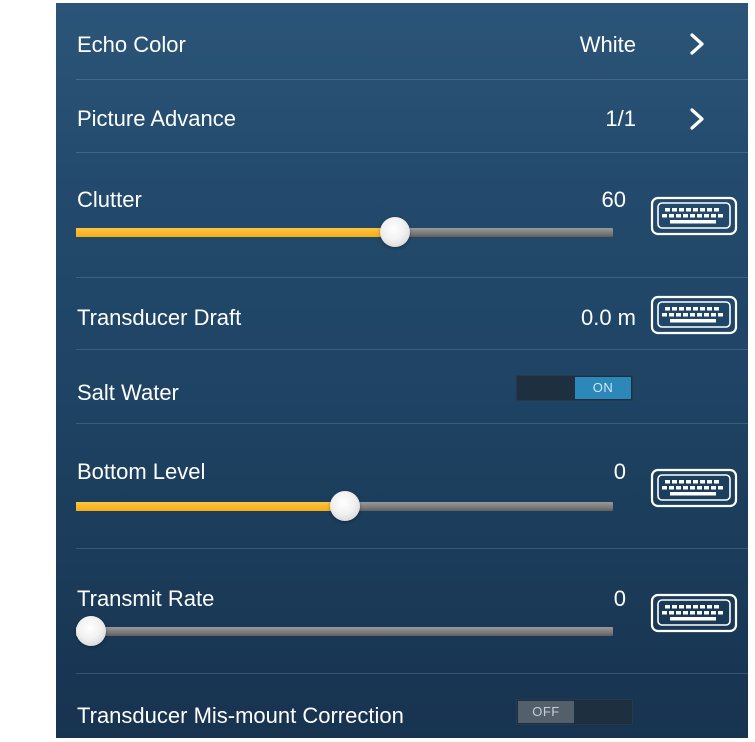  Describe the element at coordinates (240, 715) in the screenshot. I see `transducer-mismount-label: Transducer Mis-mount Correction` at that location.